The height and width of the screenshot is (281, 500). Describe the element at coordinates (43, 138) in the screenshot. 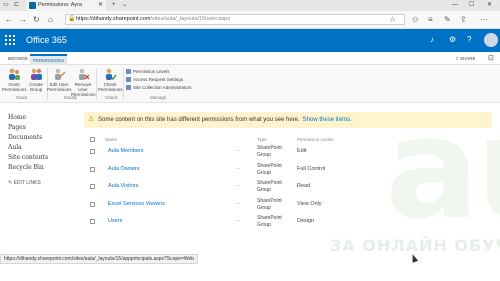

I see `nav-documents: Documents` at that location.